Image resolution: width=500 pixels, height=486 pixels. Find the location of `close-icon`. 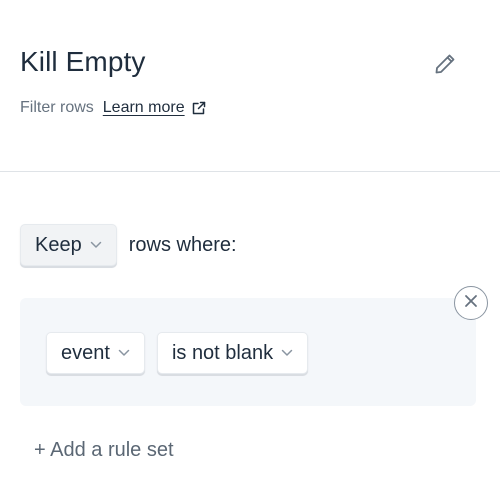

close-icon is located at coordinates (471, 303).